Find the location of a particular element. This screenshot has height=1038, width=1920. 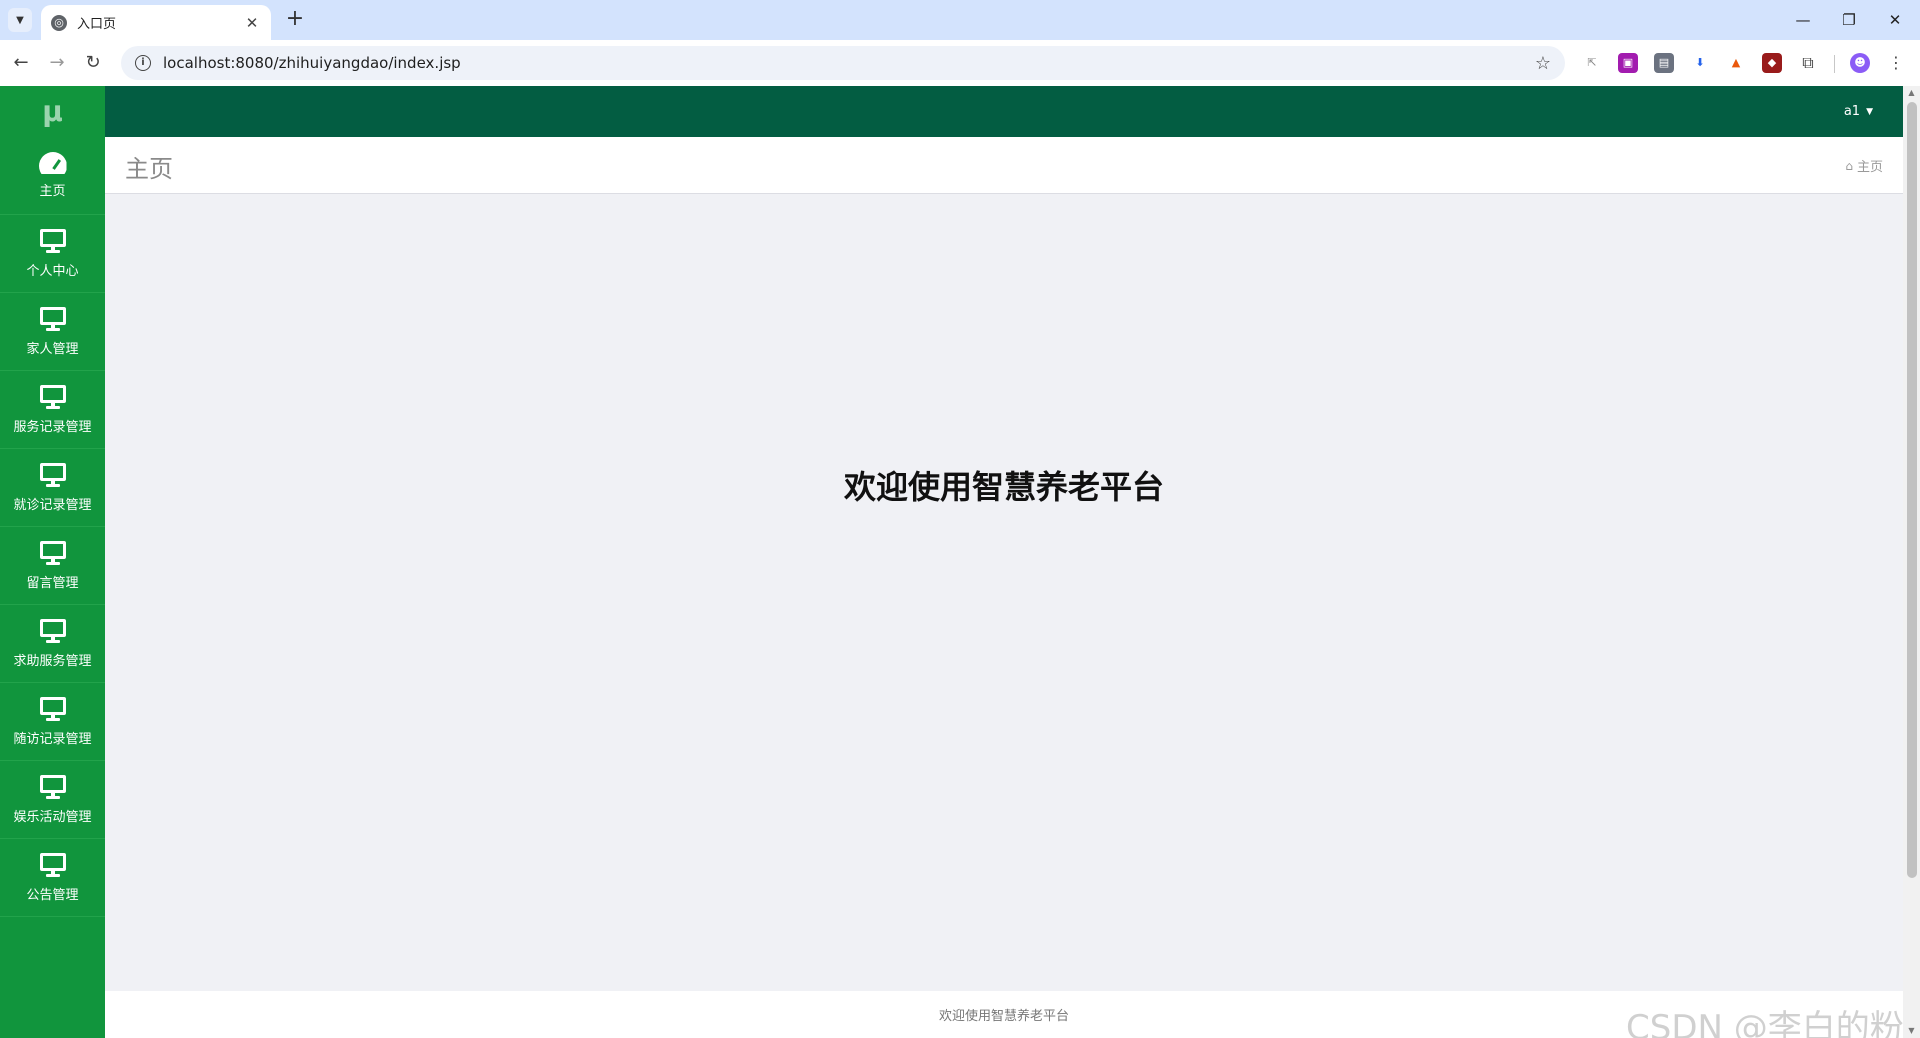

sidebar: μ 主页 个人中心 家人管理 服务记录管理 就诊记录管理 留言管理 求助服务管理 is located at coordinates (52, 562).